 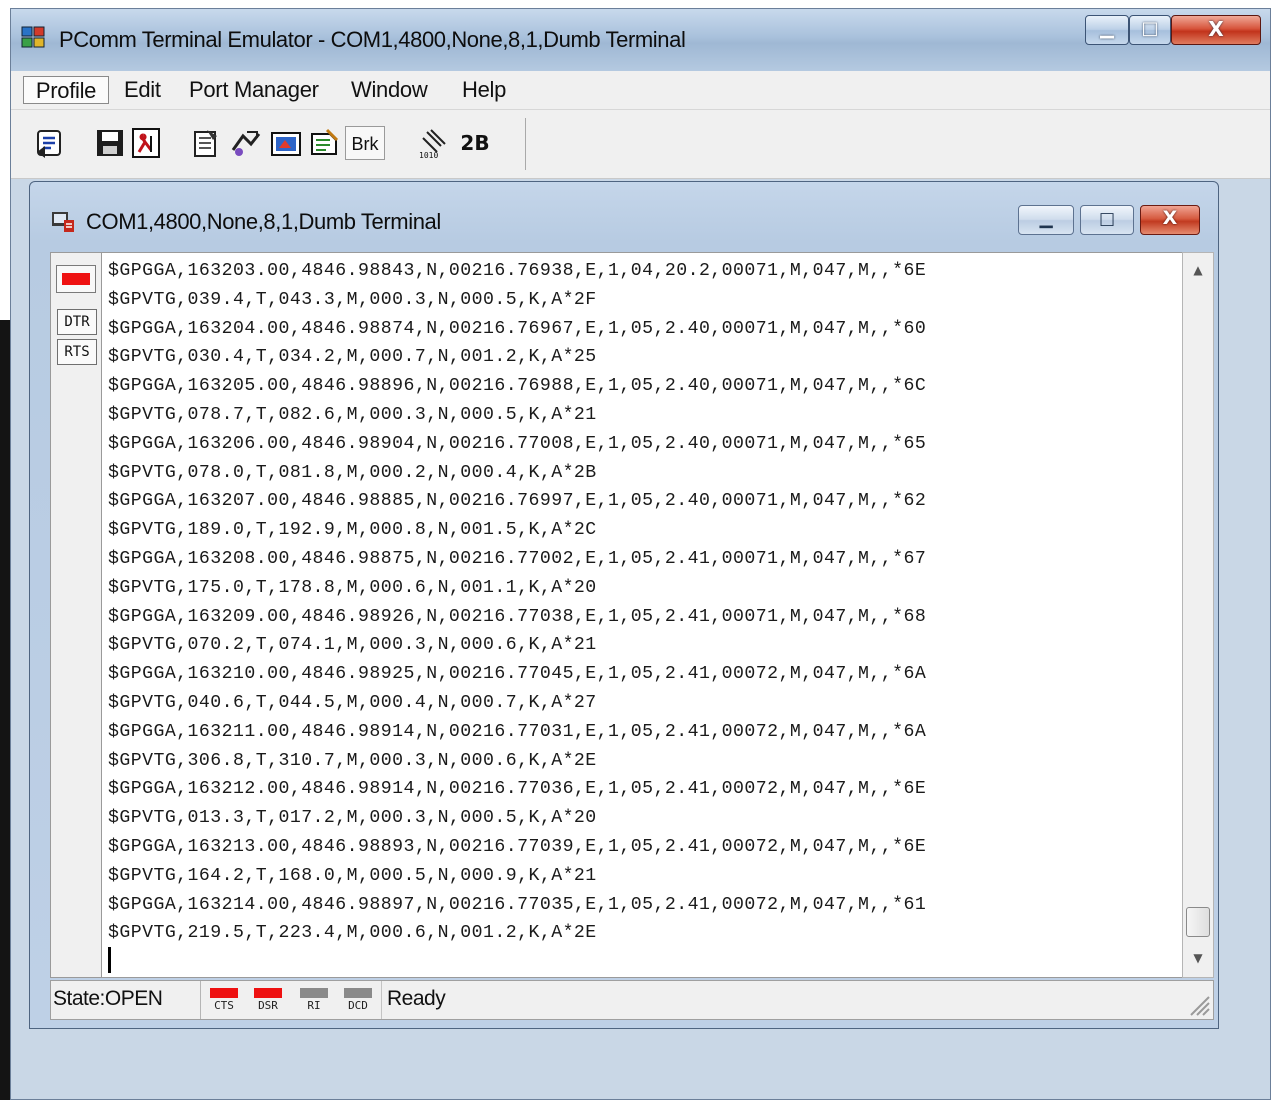 I want to click on connection-state: State:OPEN, so click(x=108, y=998).